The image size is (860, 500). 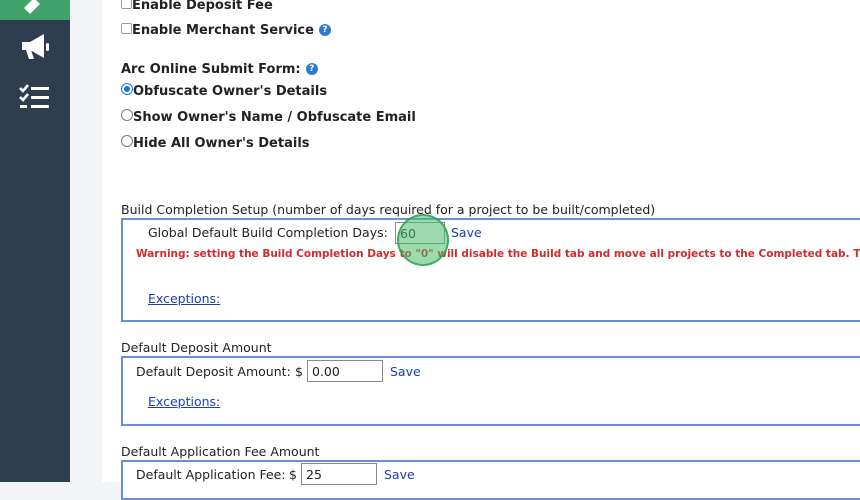 I want to click on deposit-fee-checkbox, so click(x=126, y=4).